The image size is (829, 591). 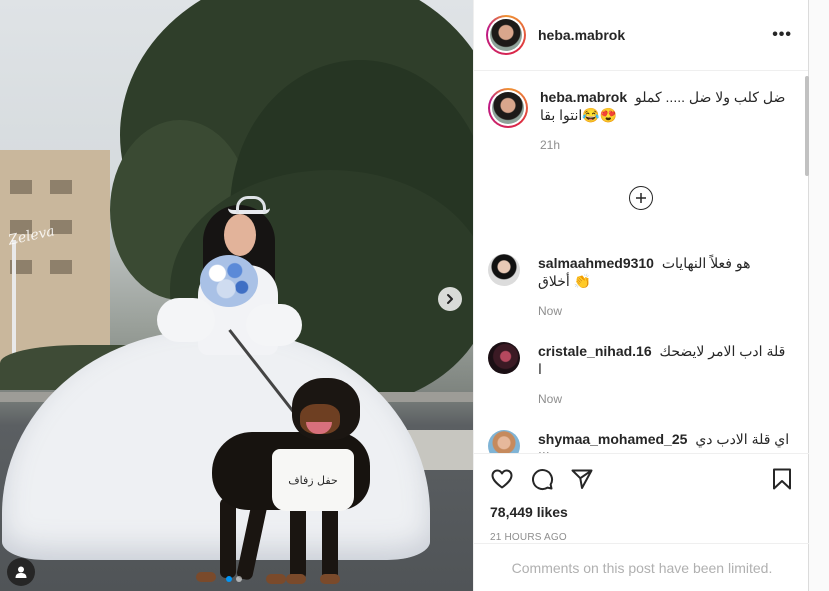 I want to click on heart-icon, so click(x=502, y=479).